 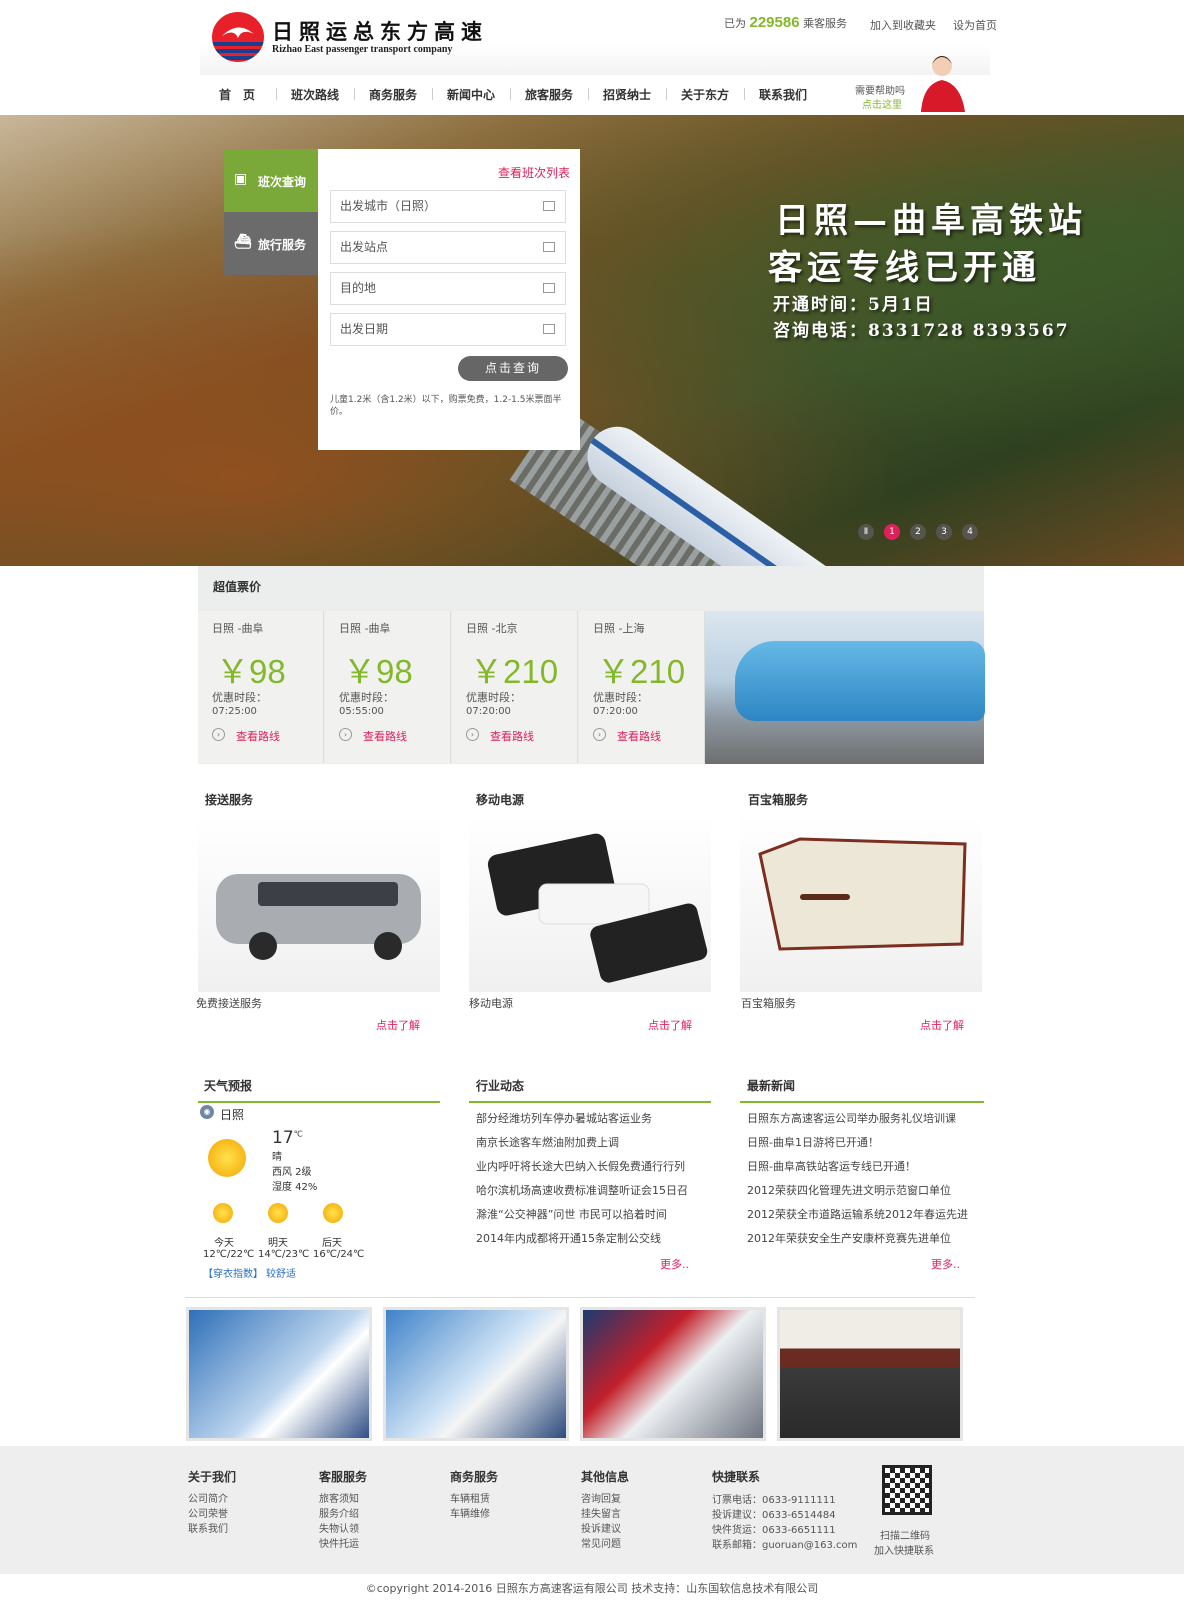 What do you see at coordinates (944, 532) in the screenshot?
I see `banner-dot-3: 3` at bounding box center [944, 532].